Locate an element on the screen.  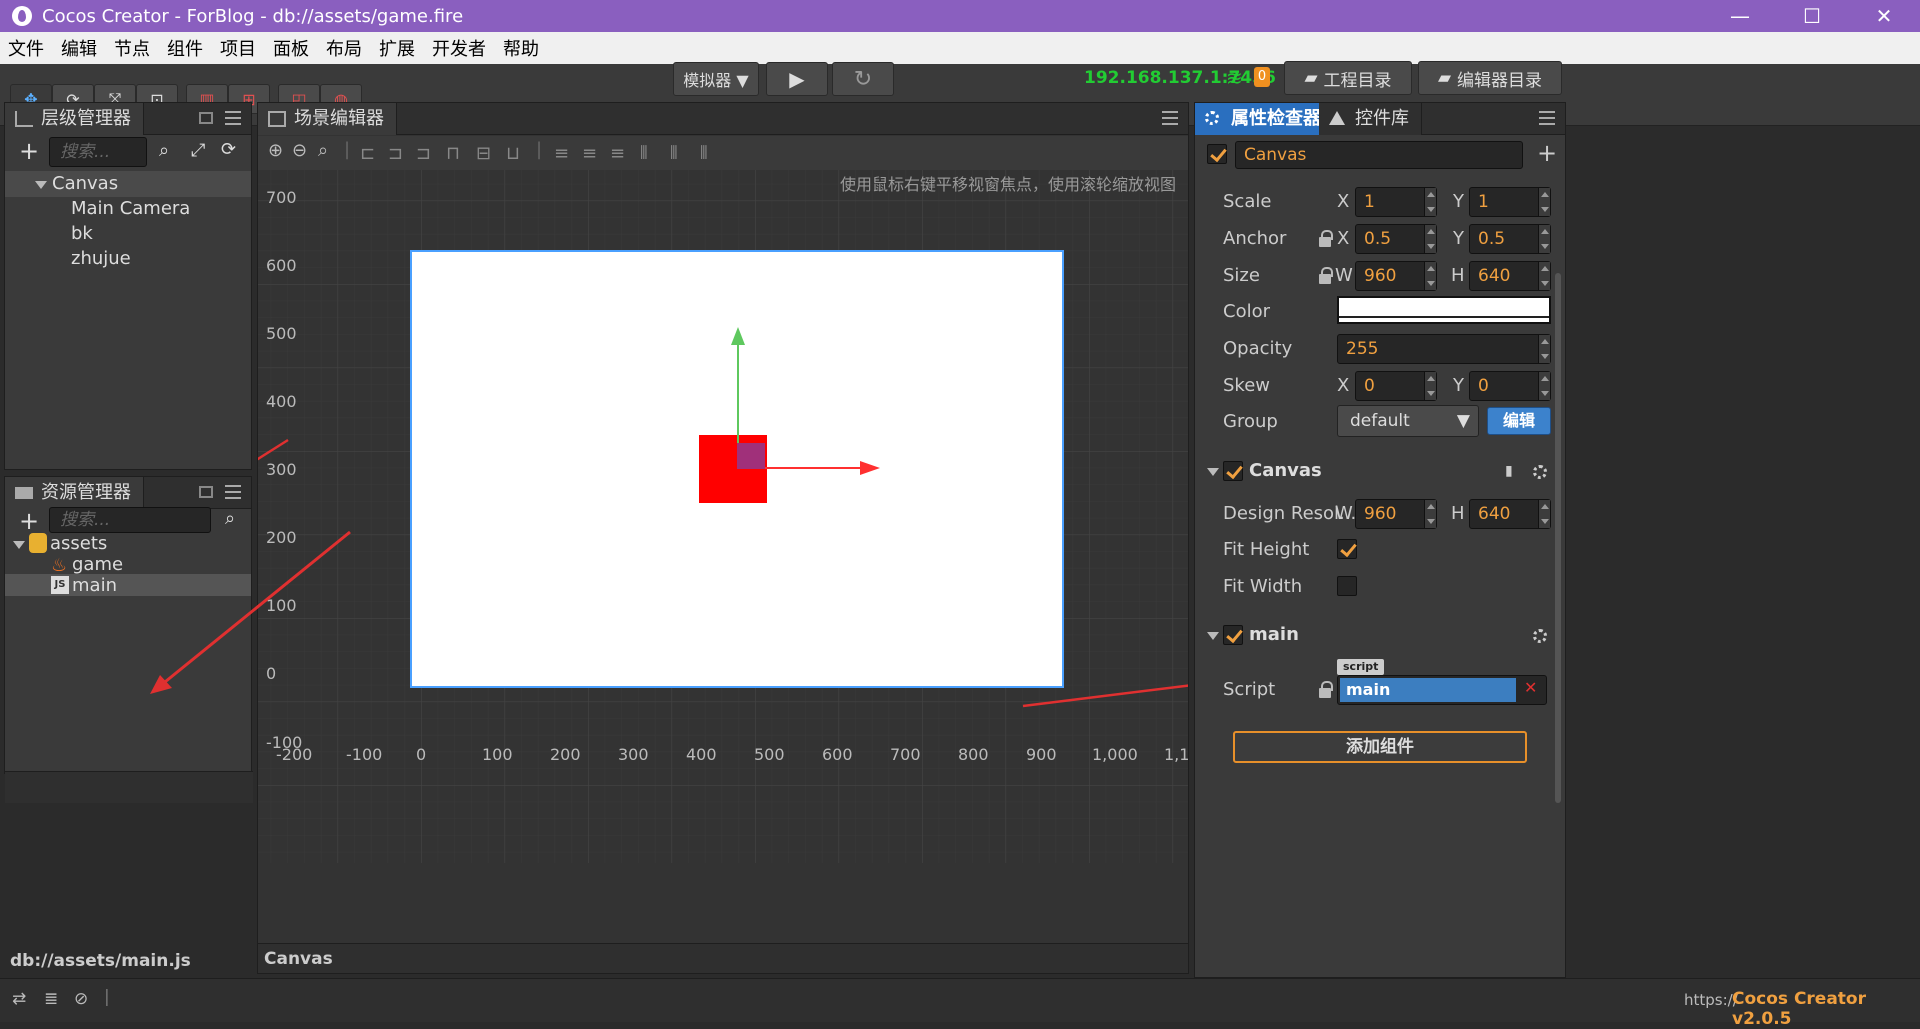
size-w-input: 960 is located at coordinates (1396, 276).